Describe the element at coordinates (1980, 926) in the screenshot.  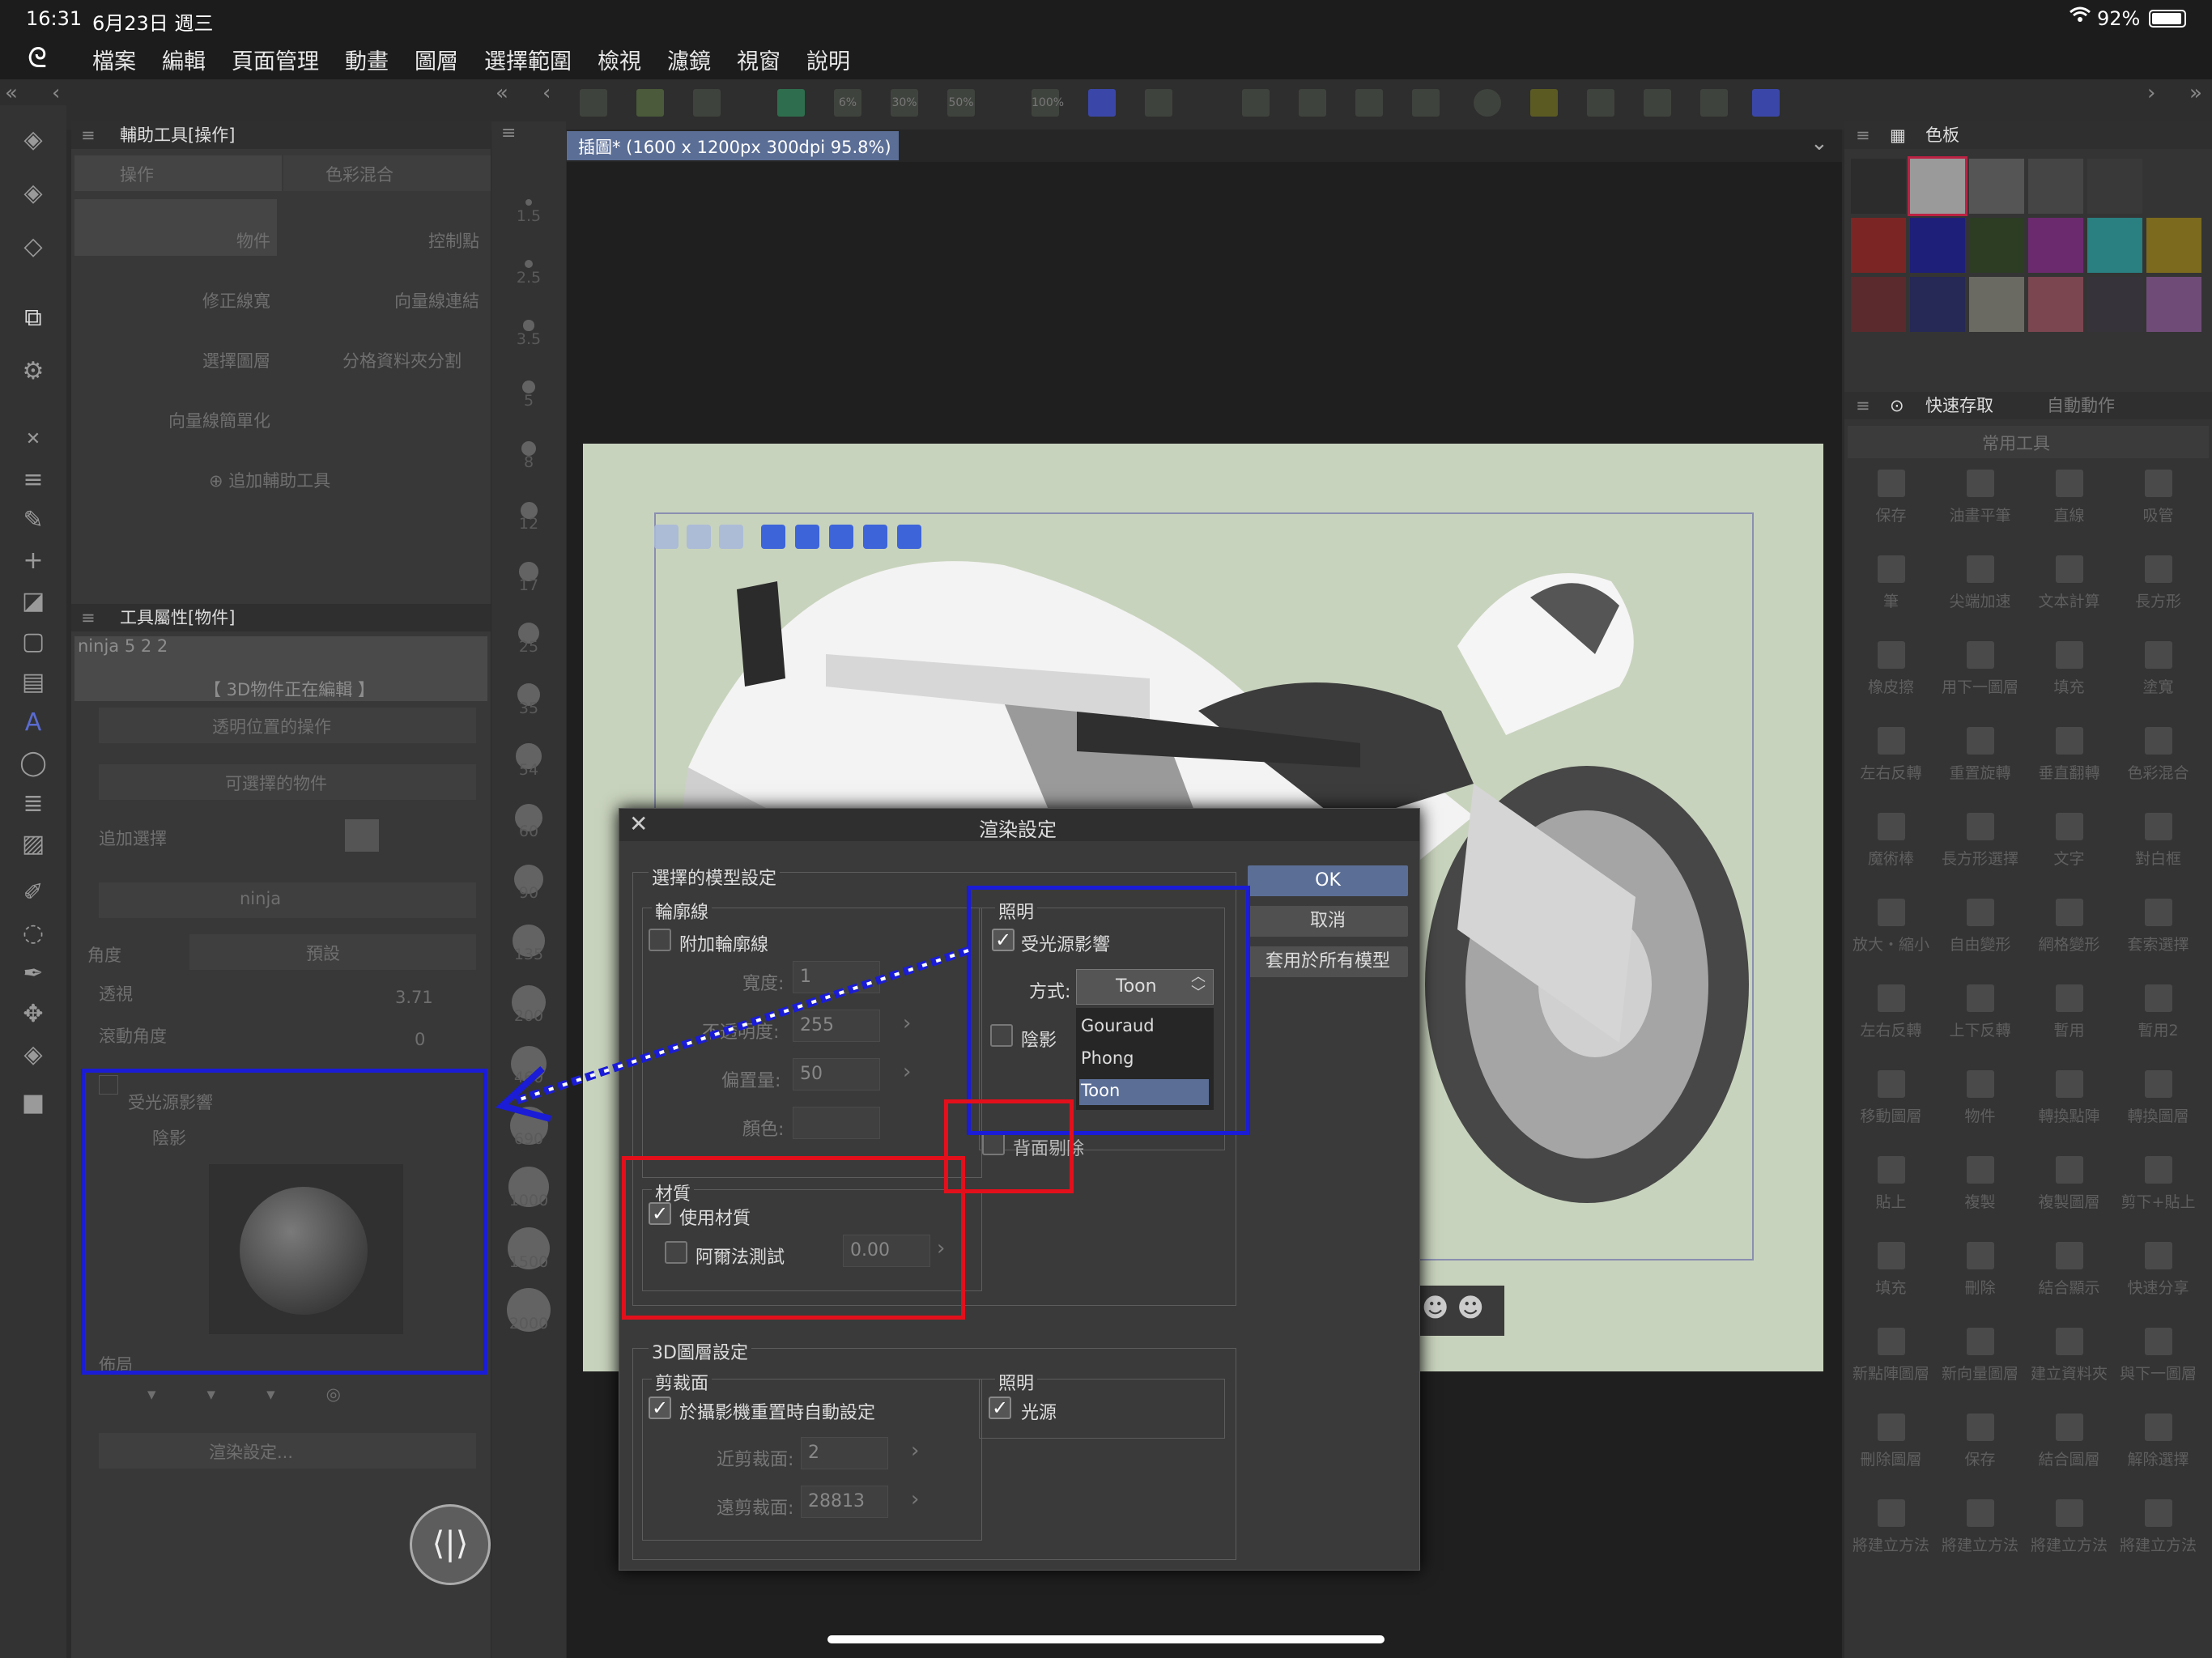
I see `quick-access-item: 自由變形` at that location.